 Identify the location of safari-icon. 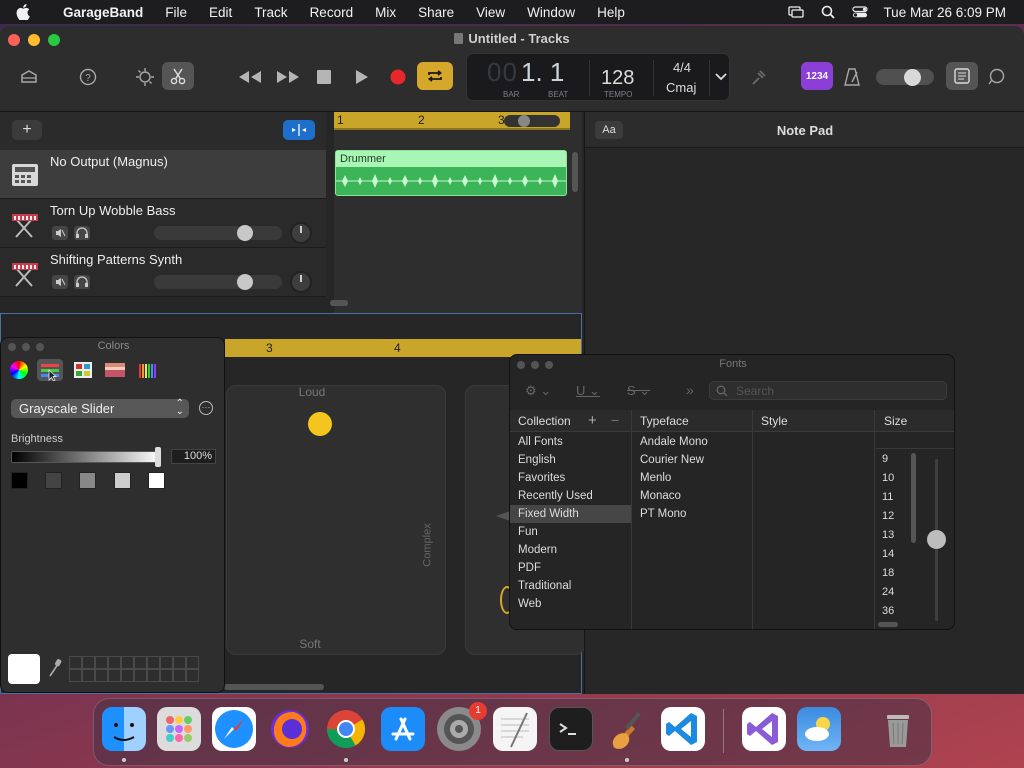
(234, 729).